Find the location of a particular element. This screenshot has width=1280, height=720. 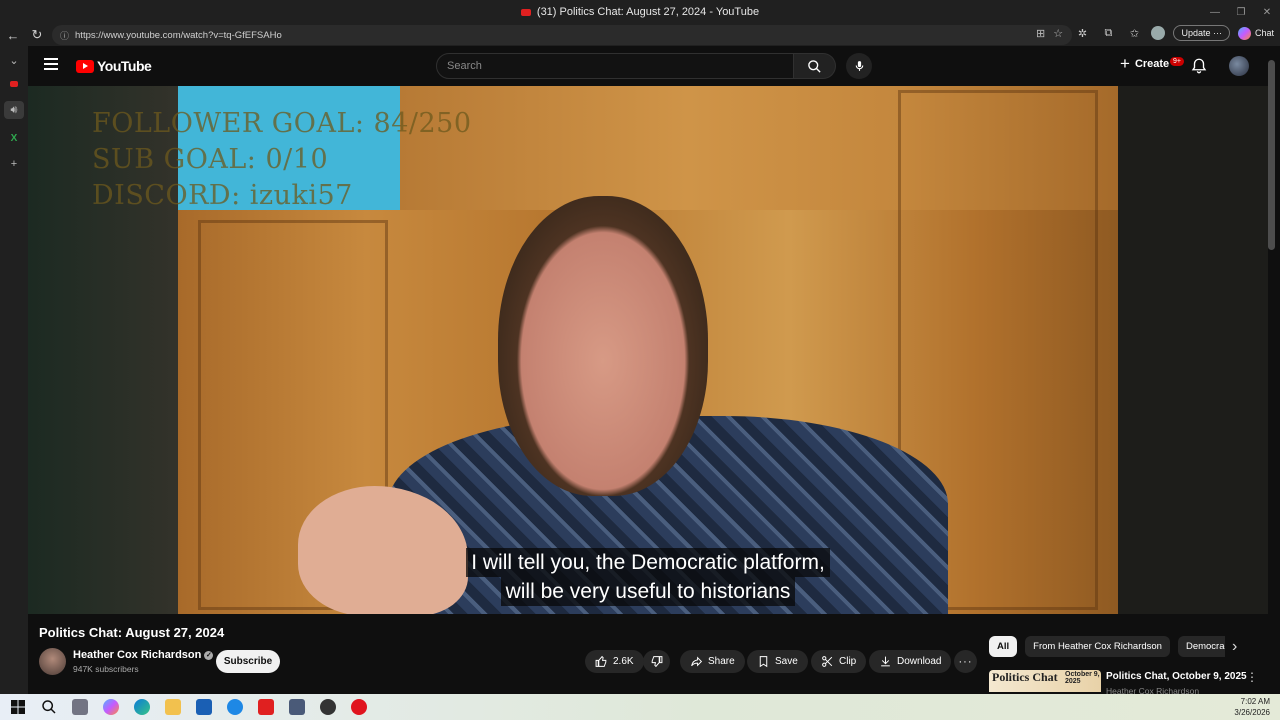

page-scrollbar is located at coordinates (1271, 155).